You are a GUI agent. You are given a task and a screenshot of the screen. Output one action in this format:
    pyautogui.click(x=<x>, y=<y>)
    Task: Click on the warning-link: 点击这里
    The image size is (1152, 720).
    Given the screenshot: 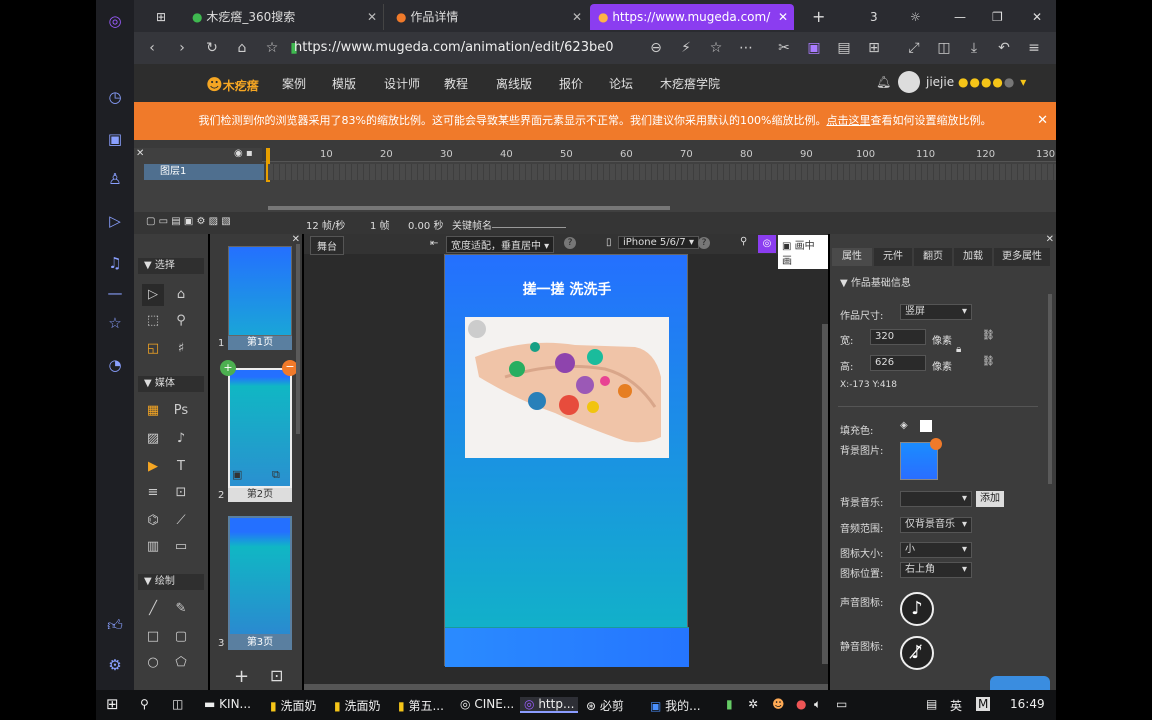 What is the action you would take?
    pyautogui.click(x=848, y=120)
    